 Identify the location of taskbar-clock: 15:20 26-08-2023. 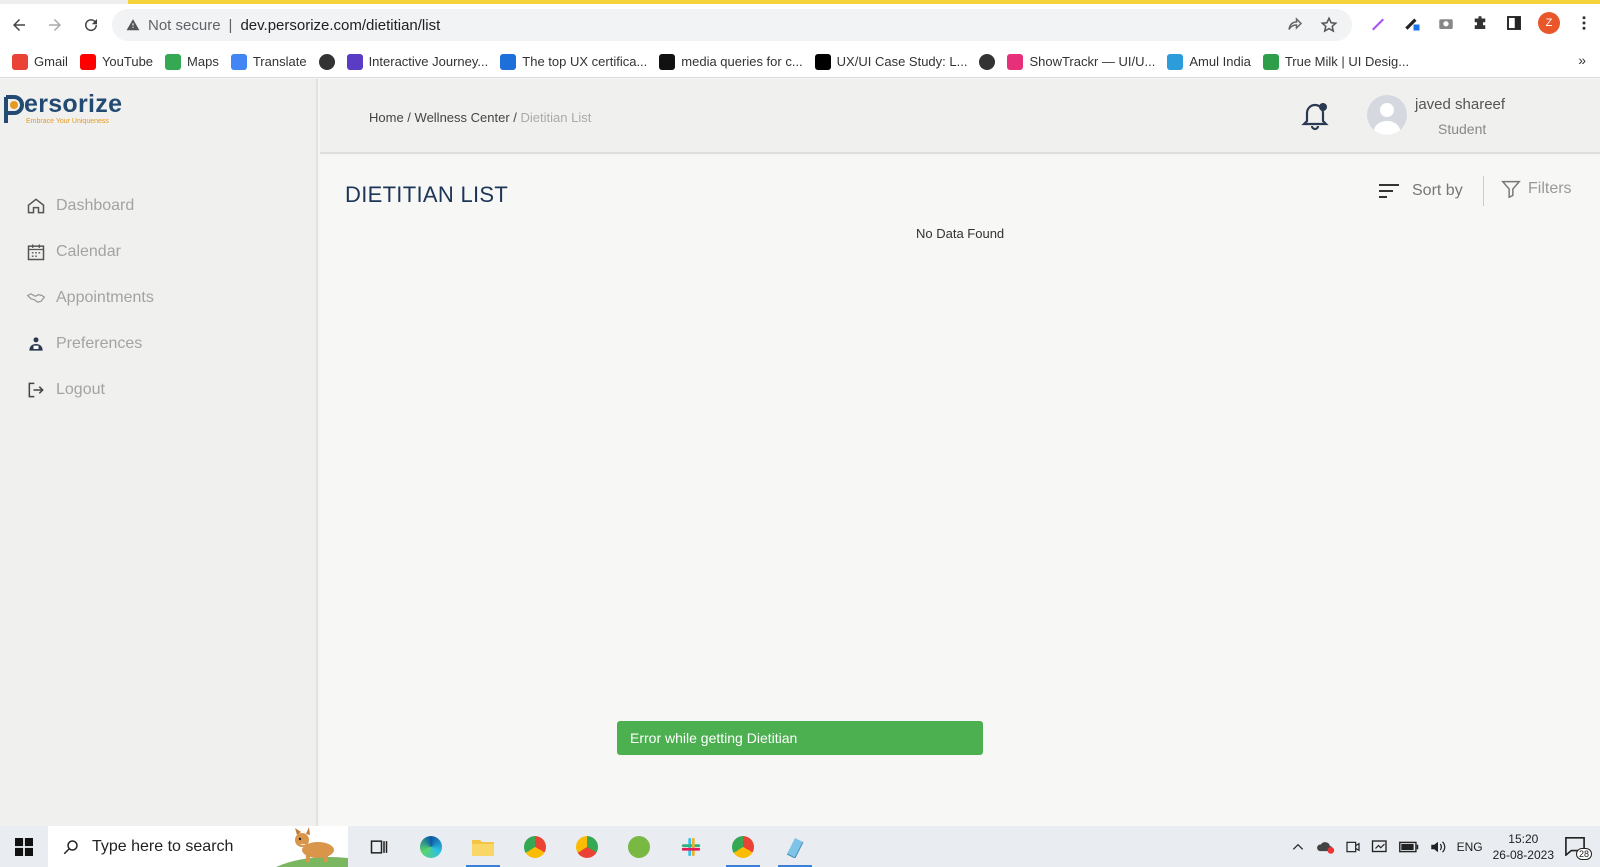
(1523, 847).